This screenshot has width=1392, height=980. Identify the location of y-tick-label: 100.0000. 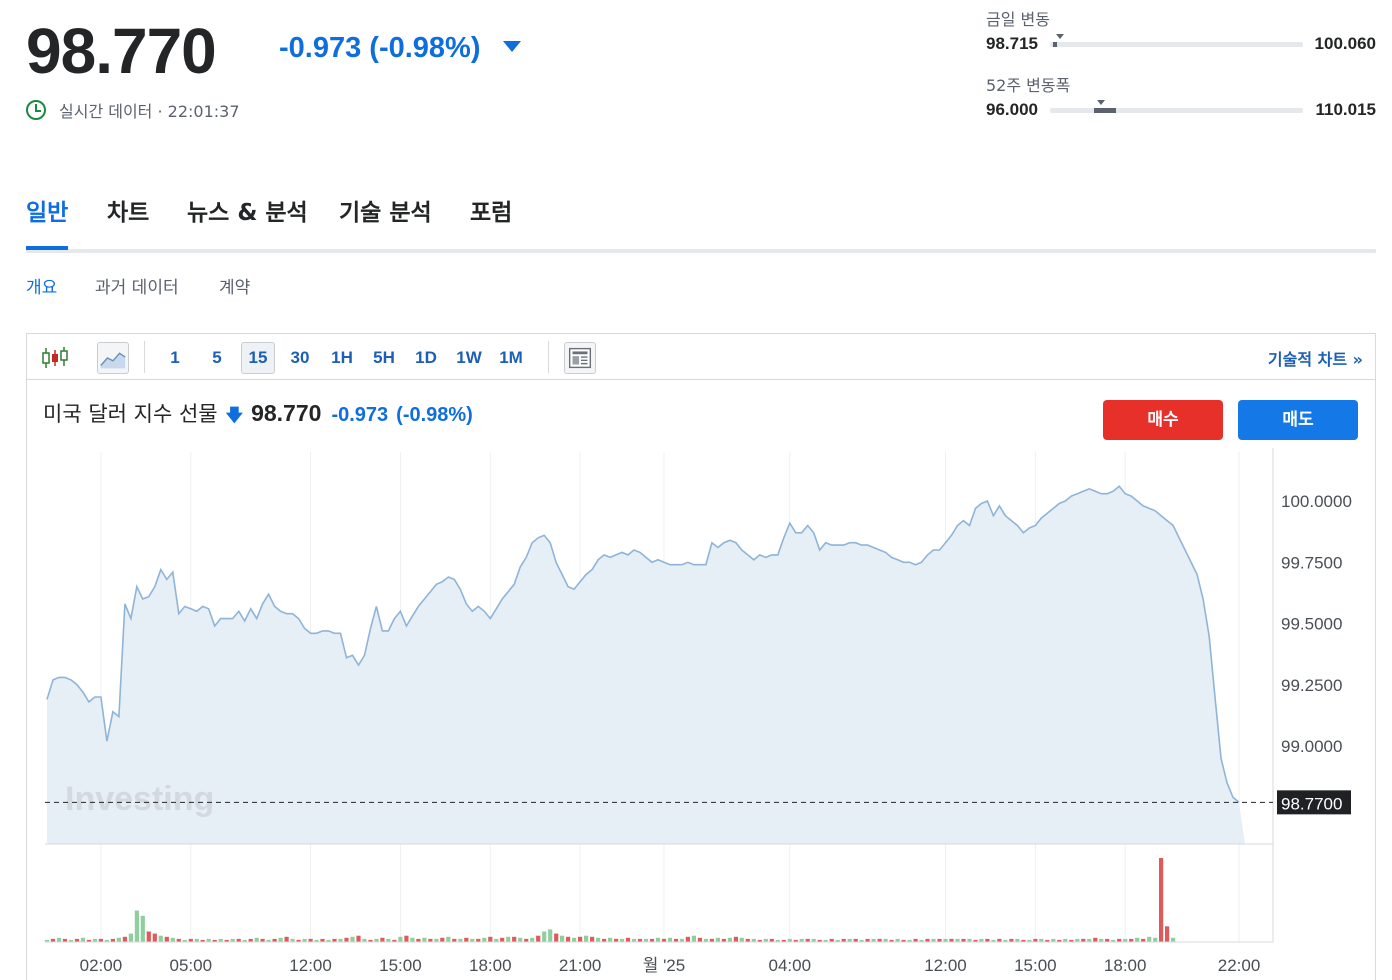
(1316, 501).